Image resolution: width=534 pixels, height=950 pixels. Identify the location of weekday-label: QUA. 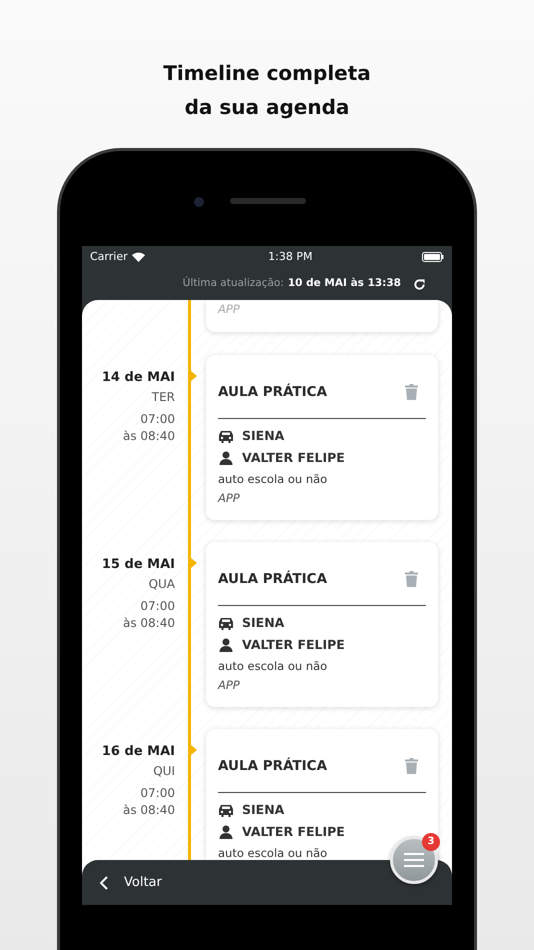
(161, 584).